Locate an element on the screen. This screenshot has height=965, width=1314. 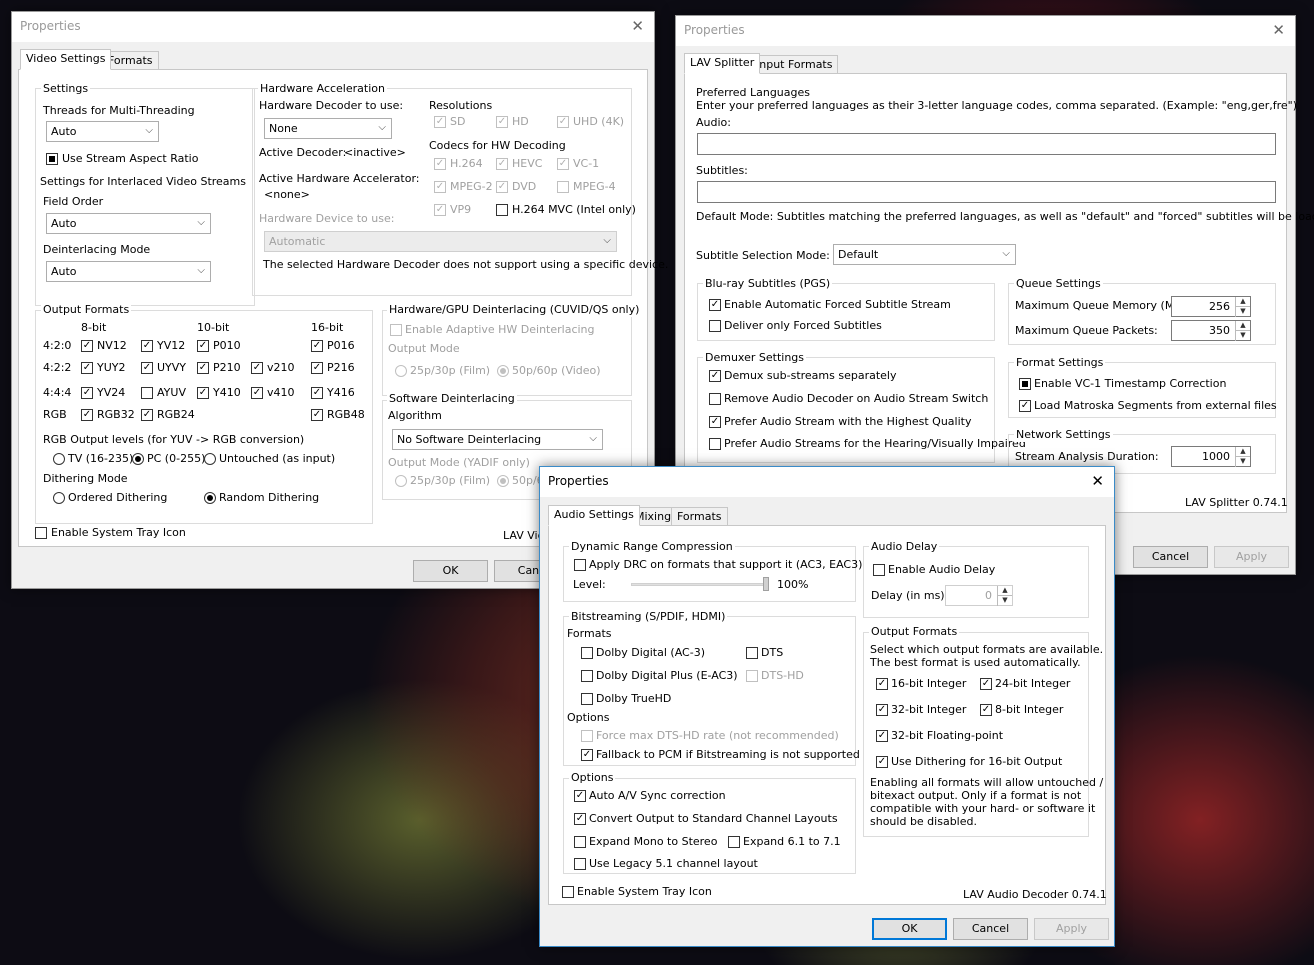
yuy2-checkbox: ✓ is located at coordinates (87, 368).